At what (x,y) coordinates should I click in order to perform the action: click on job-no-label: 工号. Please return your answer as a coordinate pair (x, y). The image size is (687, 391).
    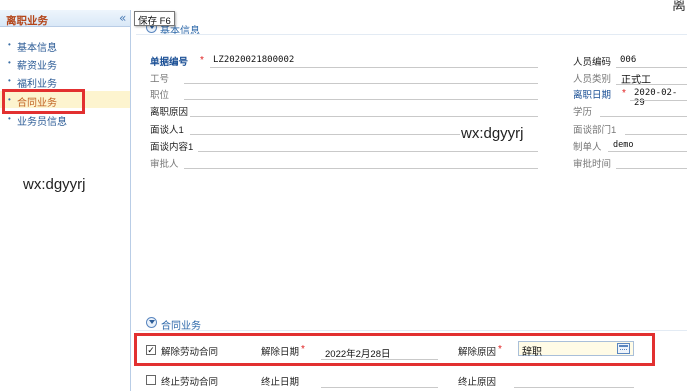
    Looking at the image, I should click on (160, 79).